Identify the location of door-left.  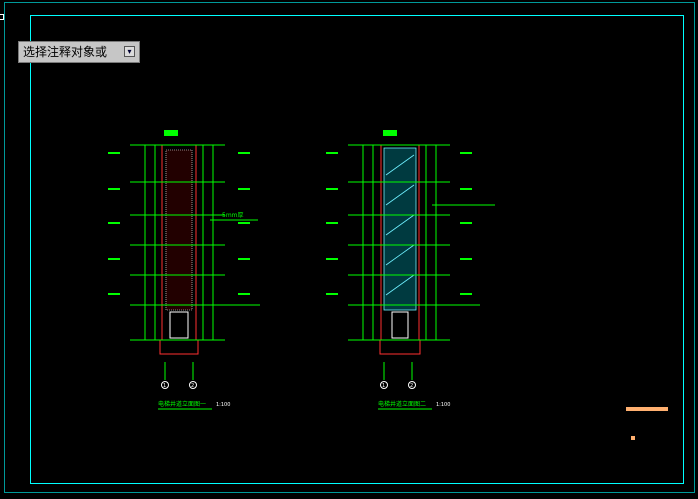
(179, 325).